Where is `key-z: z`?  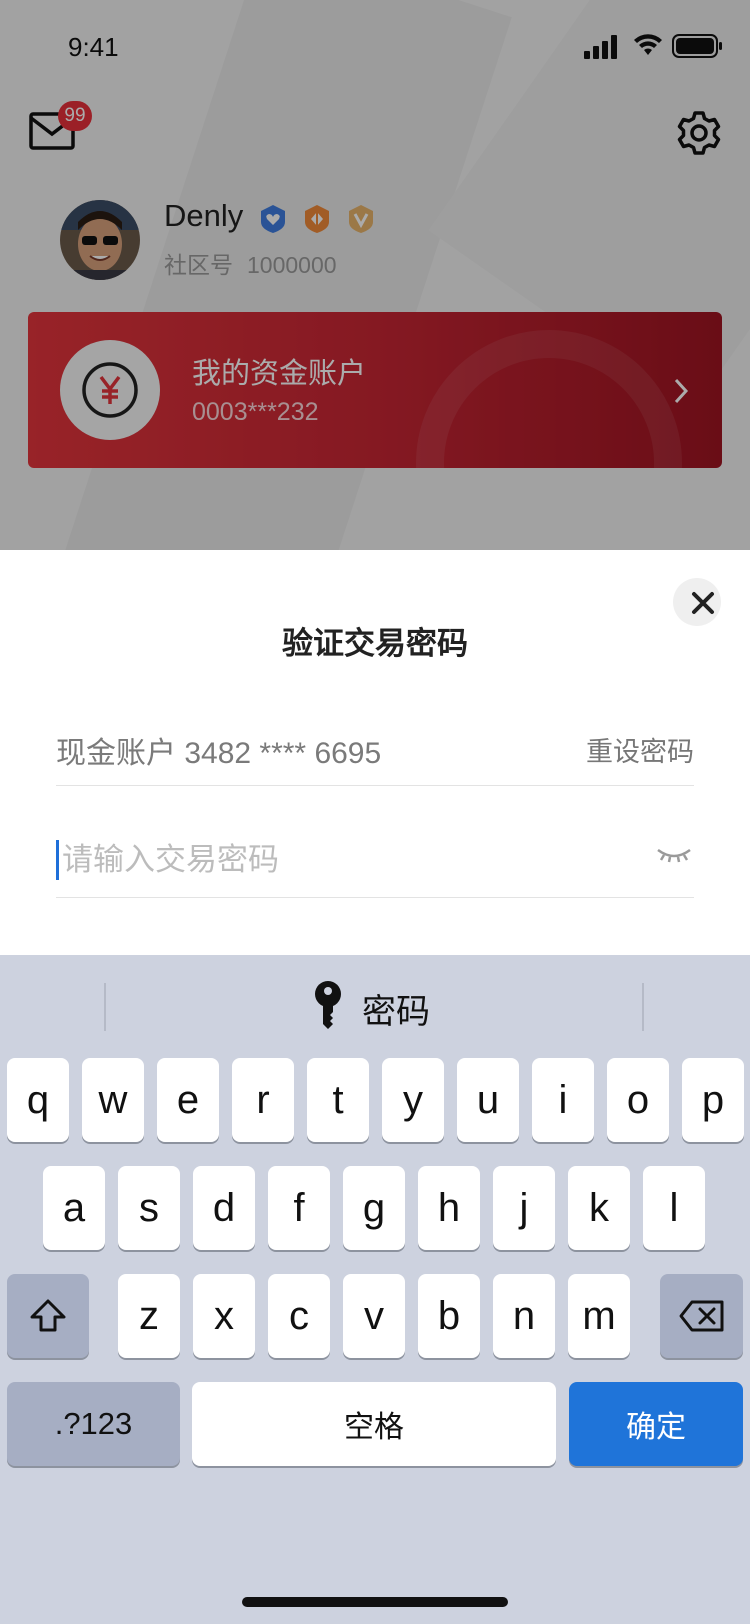
key-z: z is located at coordinates (149, 1316).